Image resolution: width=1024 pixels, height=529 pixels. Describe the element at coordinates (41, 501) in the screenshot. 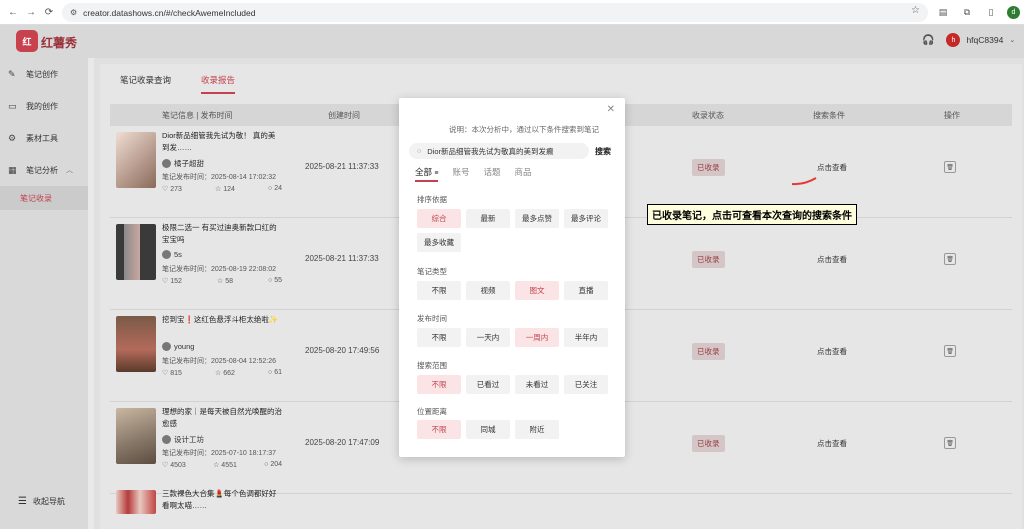

I see `collapse-nav-button: ☰ 收起导航` at that location.